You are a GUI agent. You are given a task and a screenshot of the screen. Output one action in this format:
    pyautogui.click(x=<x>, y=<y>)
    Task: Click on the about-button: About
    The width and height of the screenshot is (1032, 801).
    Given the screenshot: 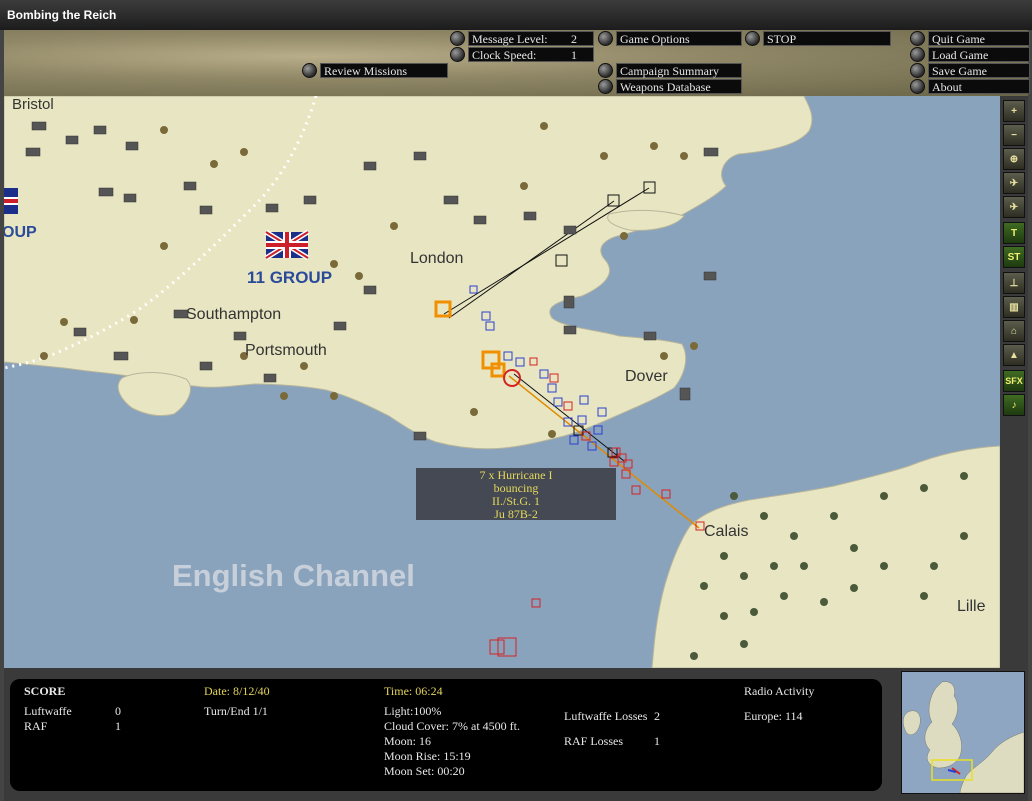 What is the action you would take?
    pyautogui.click(x=970, y=86)
    